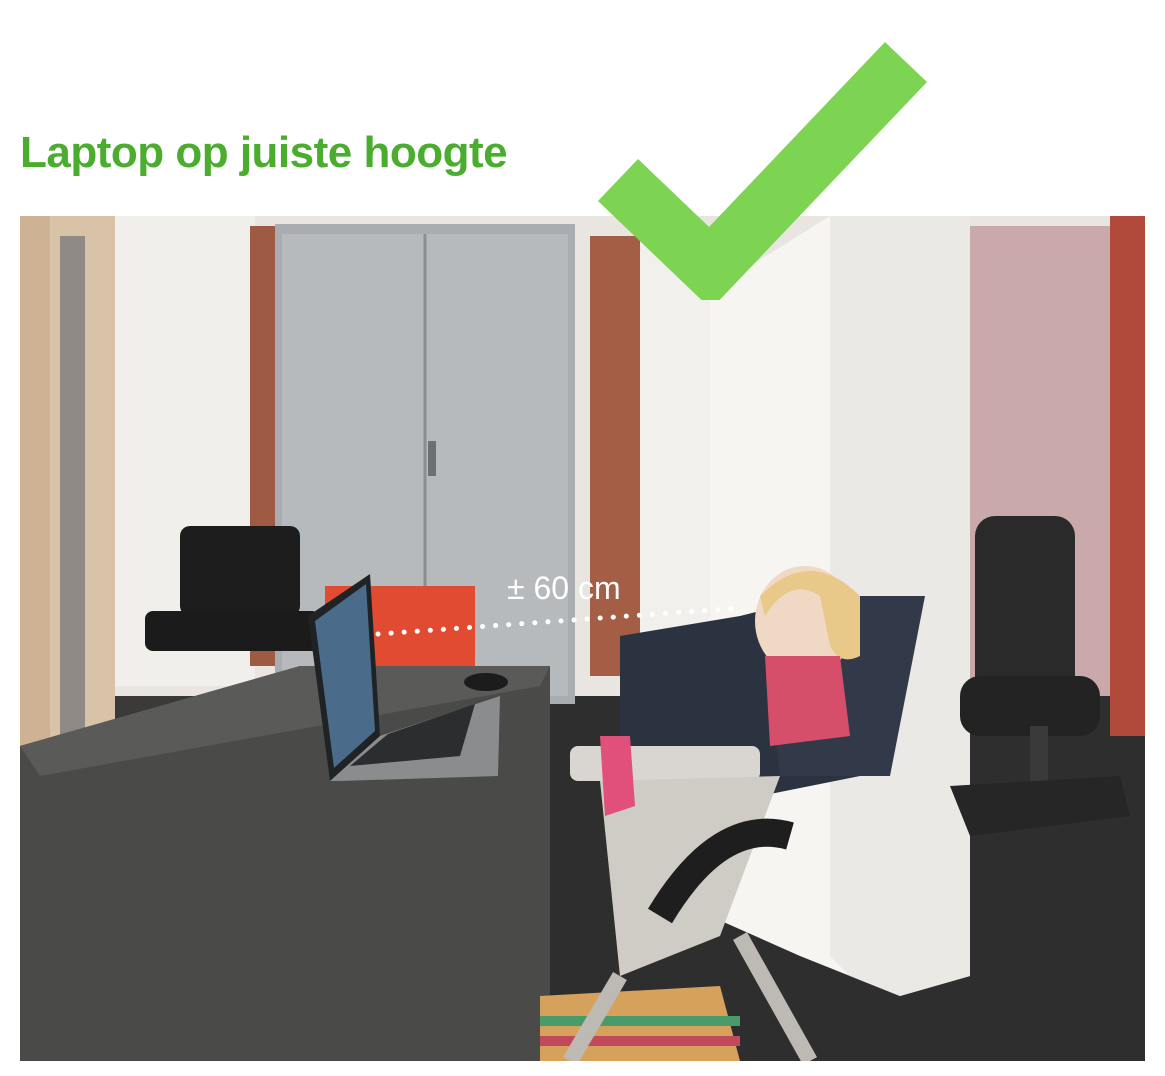 The height and width of the screenshot is (1076, 1165). I want to click on distance-label: ± 60 cm, so click(564, 588).